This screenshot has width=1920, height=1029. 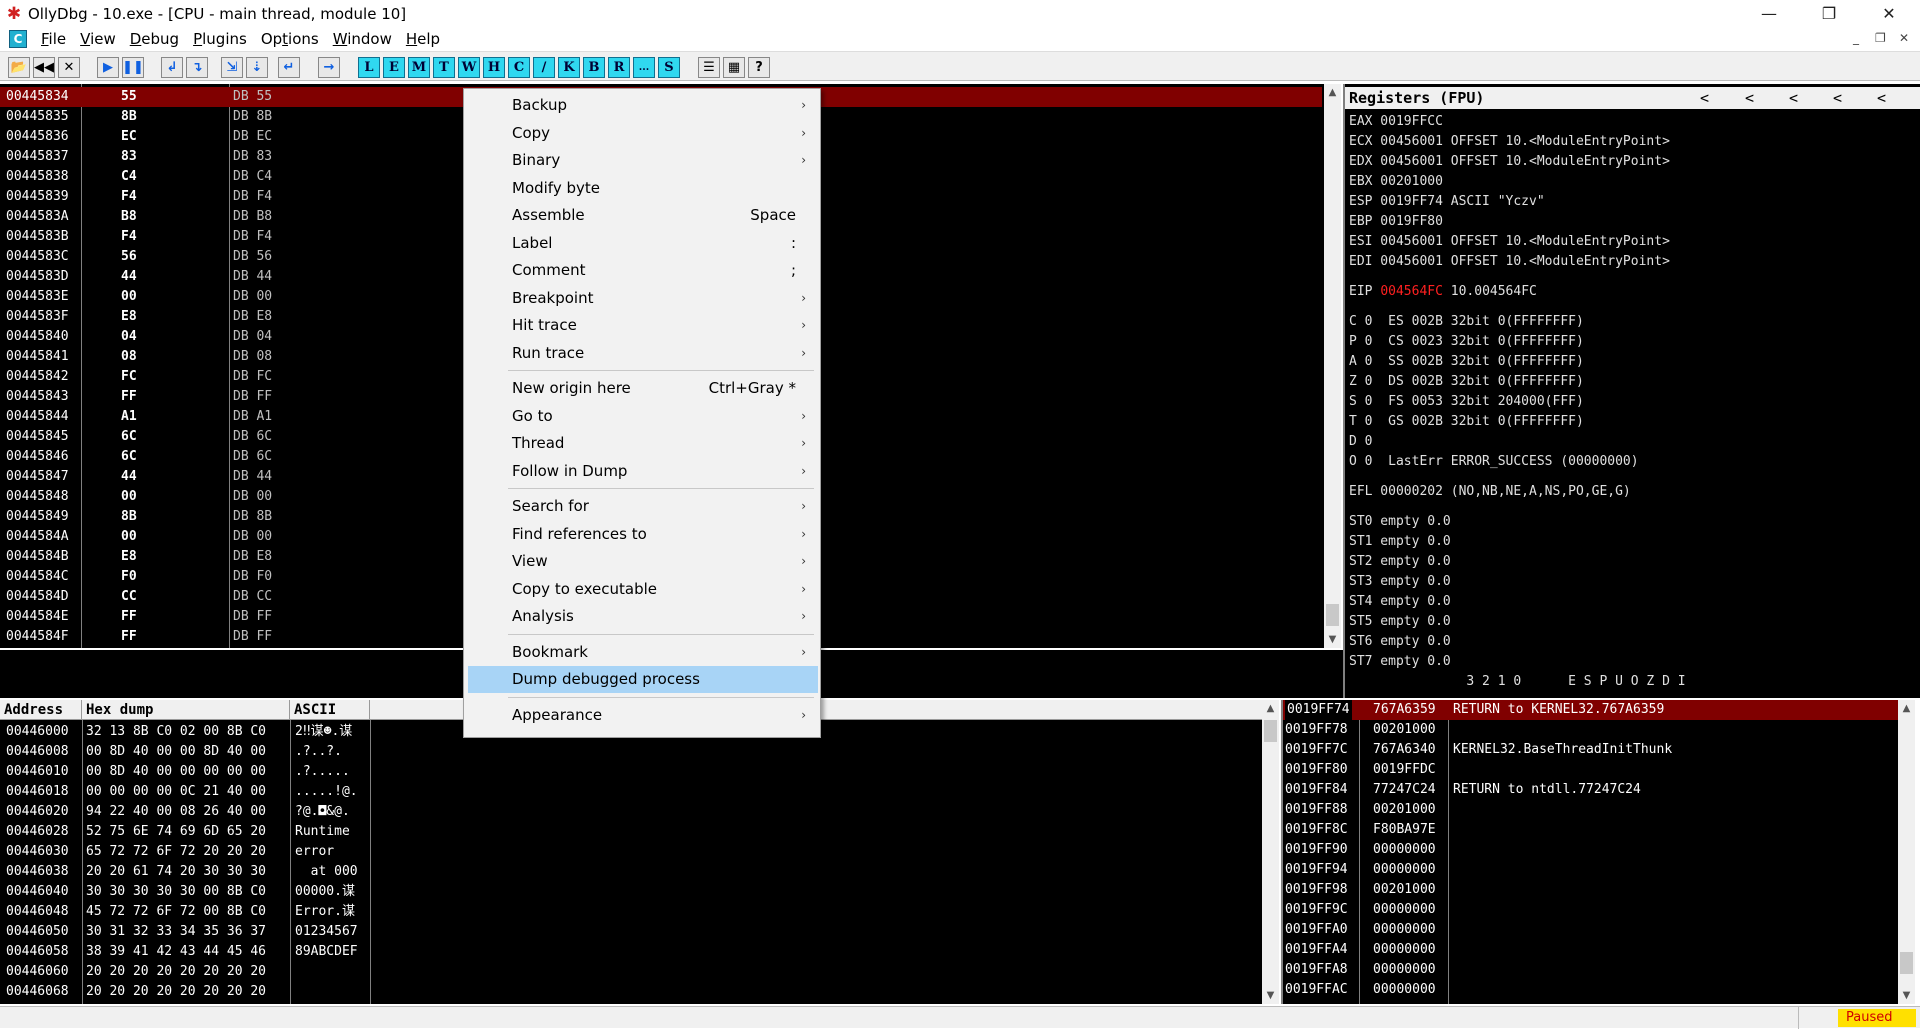 What do you see at coordinates (643, 105) in the screenshot?
I see `menu-item-backup: Backup ›` at bounding box center [643, 105].